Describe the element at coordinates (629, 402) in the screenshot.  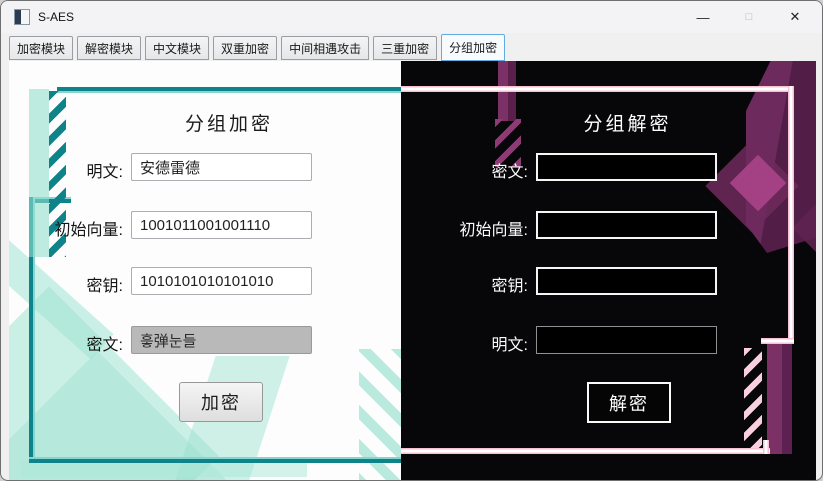
I see `decrypt-button: 解密` at that location.